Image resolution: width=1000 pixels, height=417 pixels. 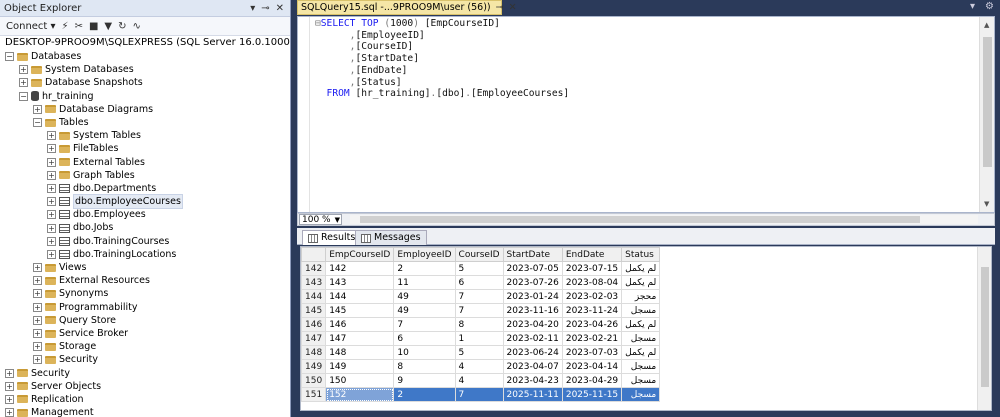 I want to click on tree-node: + FileTables, so click(x=145, y=148).